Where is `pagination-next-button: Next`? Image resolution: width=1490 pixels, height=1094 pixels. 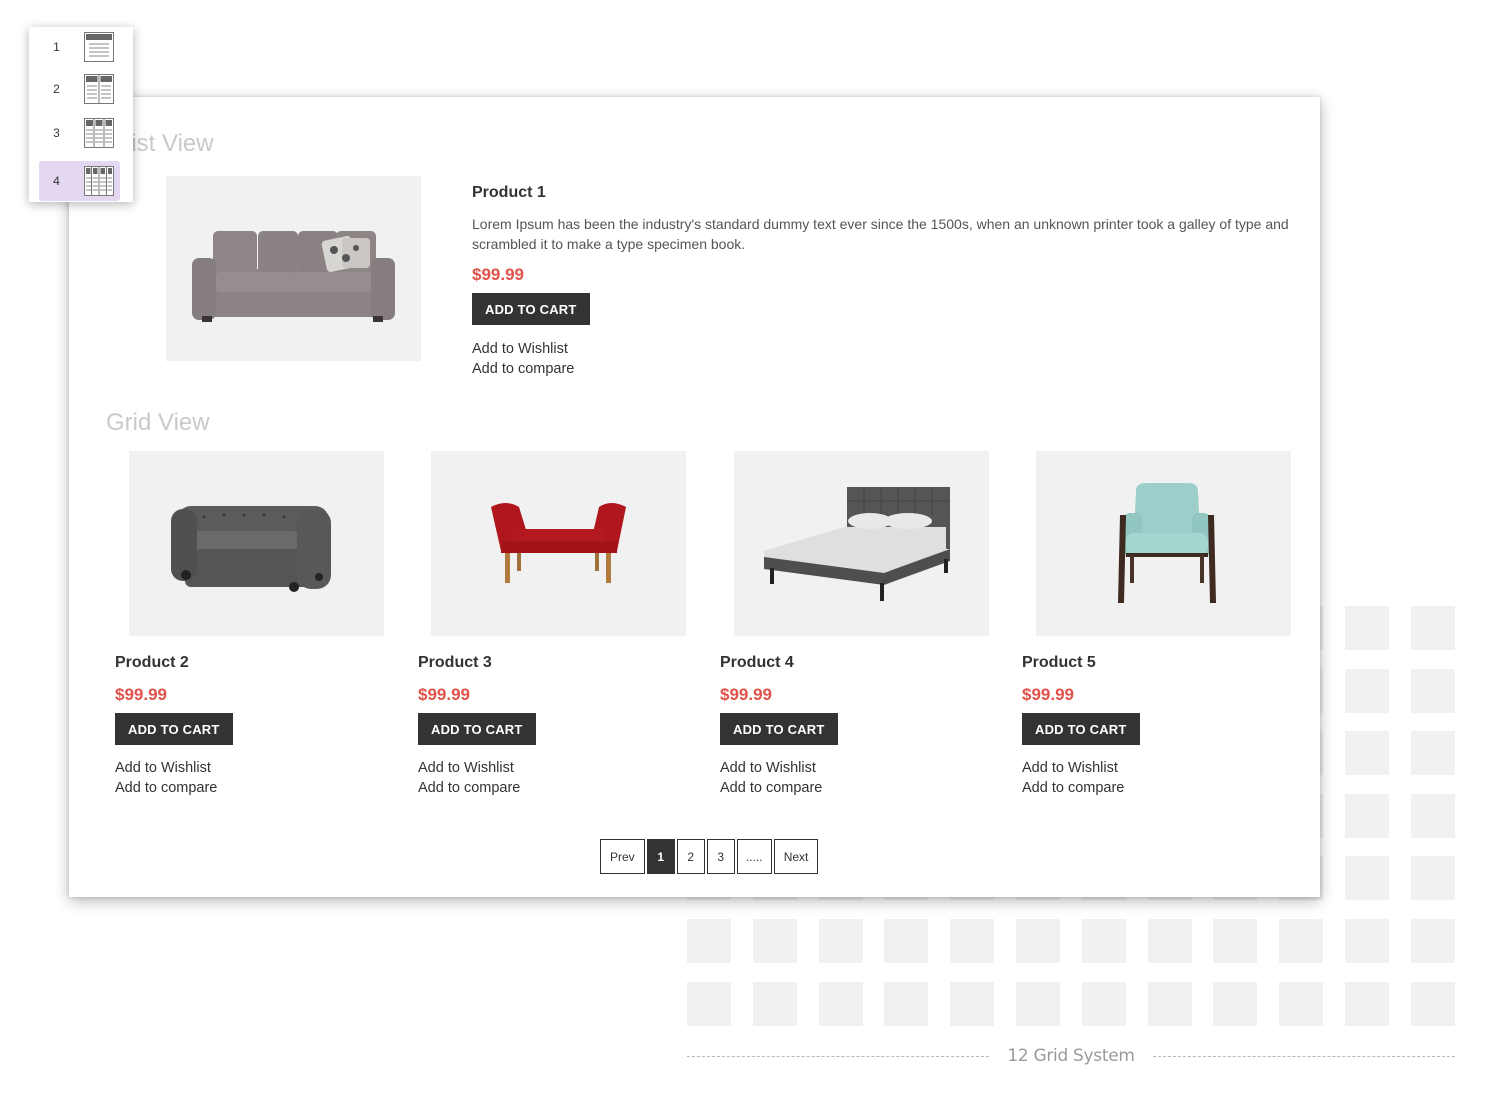
pagination-next-button: Next is located at coordinates (796, 856).